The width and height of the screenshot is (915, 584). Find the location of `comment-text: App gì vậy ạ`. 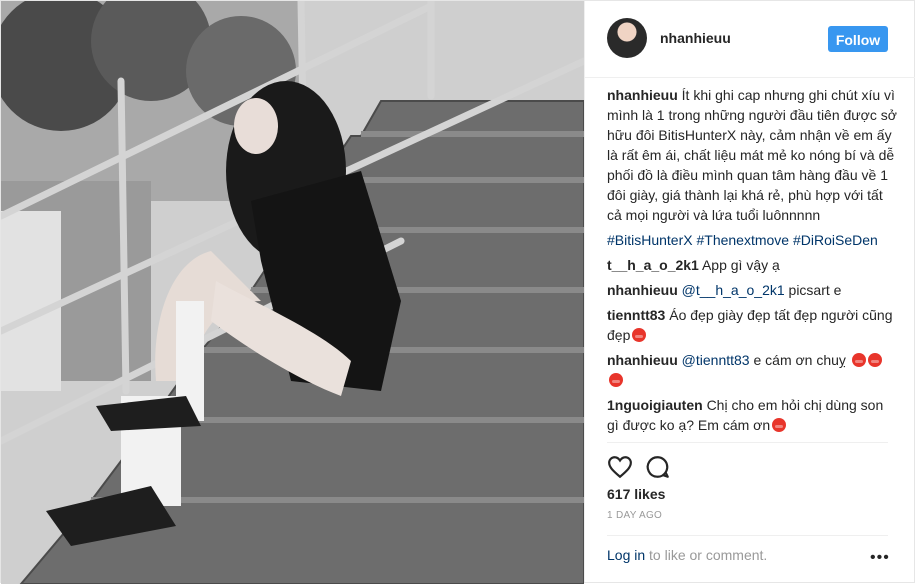

comment-text: App gì vậy ạ is located at coordinates (740, 265).